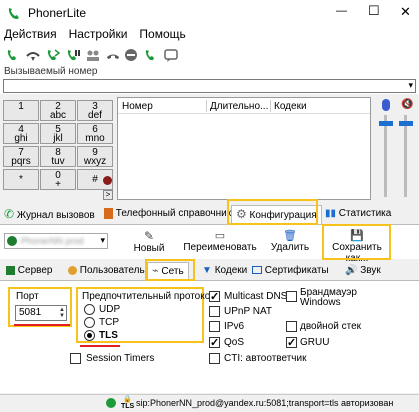 The image size is (419, 412). I want to click on column-codecs: Кодеки, so click(290, 106).